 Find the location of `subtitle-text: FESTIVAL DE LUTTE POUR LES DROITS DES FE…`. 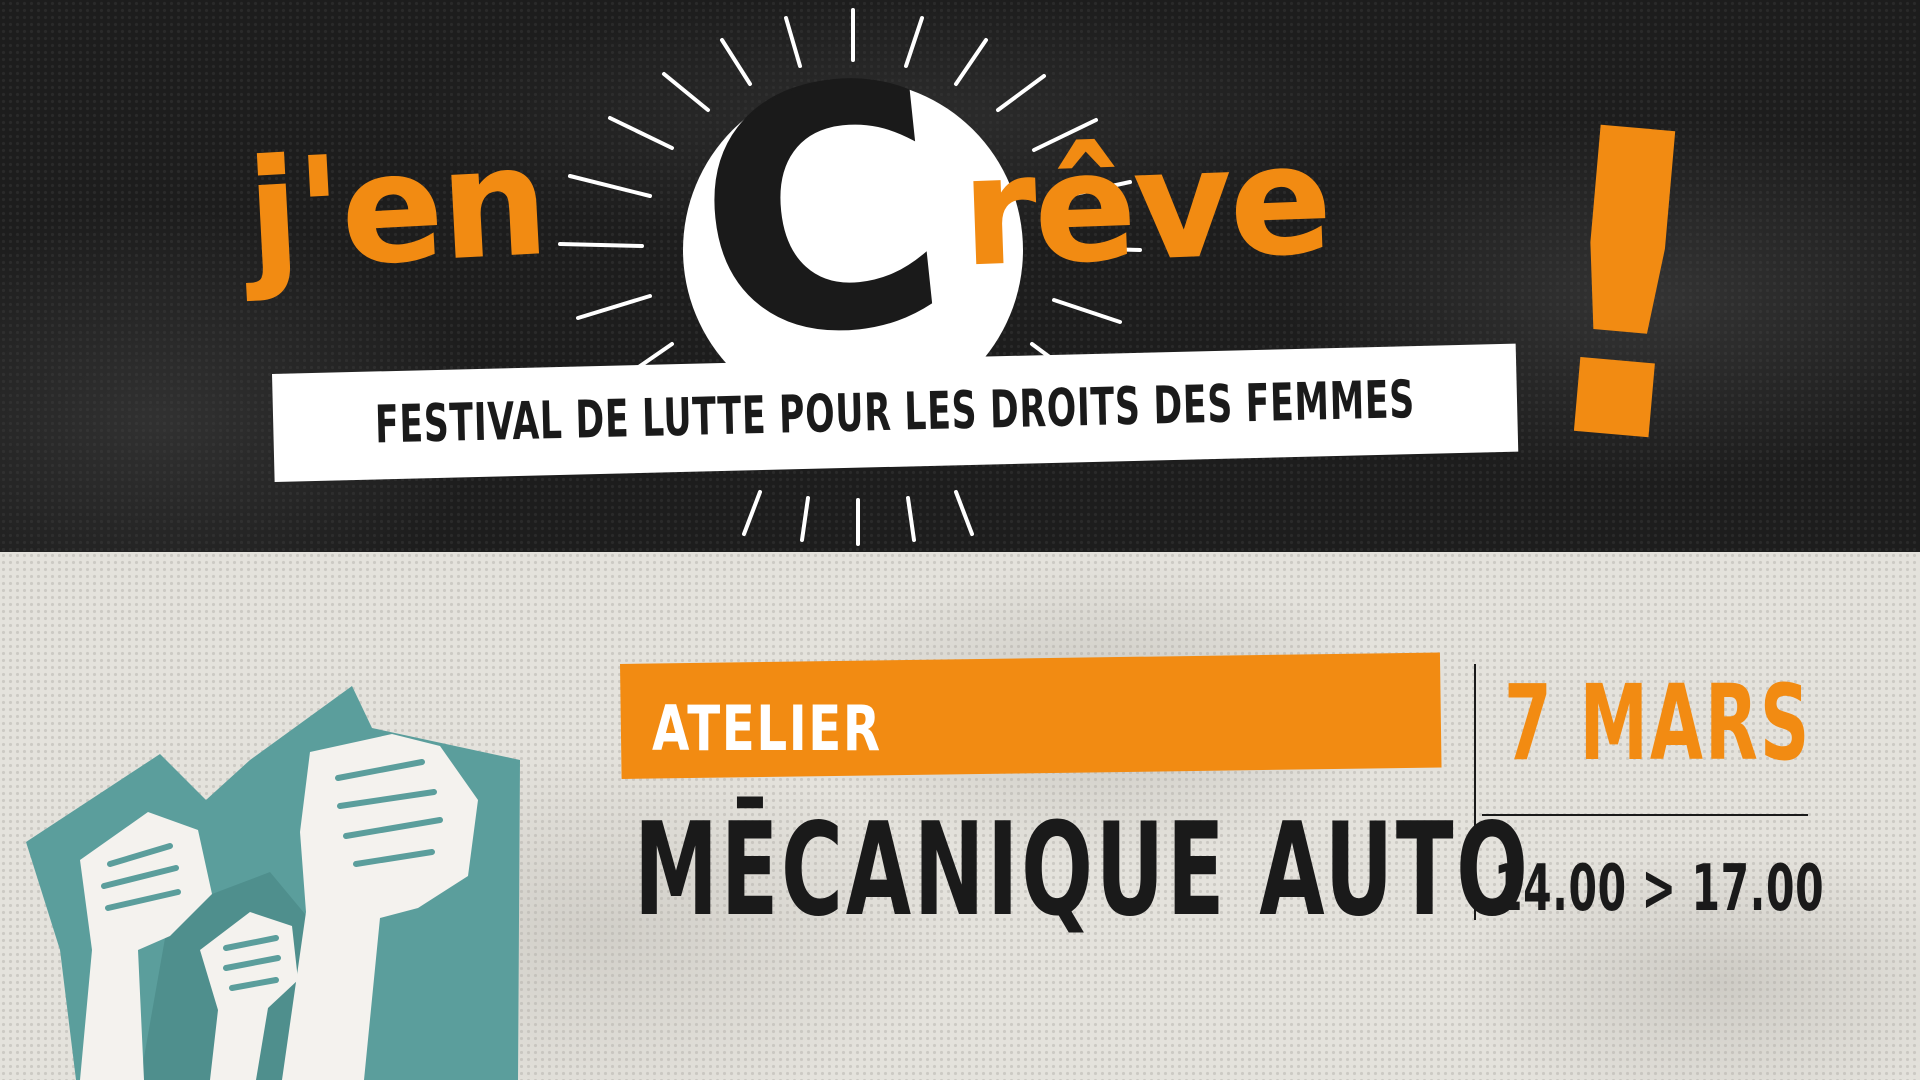

subtitle-text: FESTIVAL DE LUTTE POUR LES DROITS DES FE… is located at coordinates (895, 413).